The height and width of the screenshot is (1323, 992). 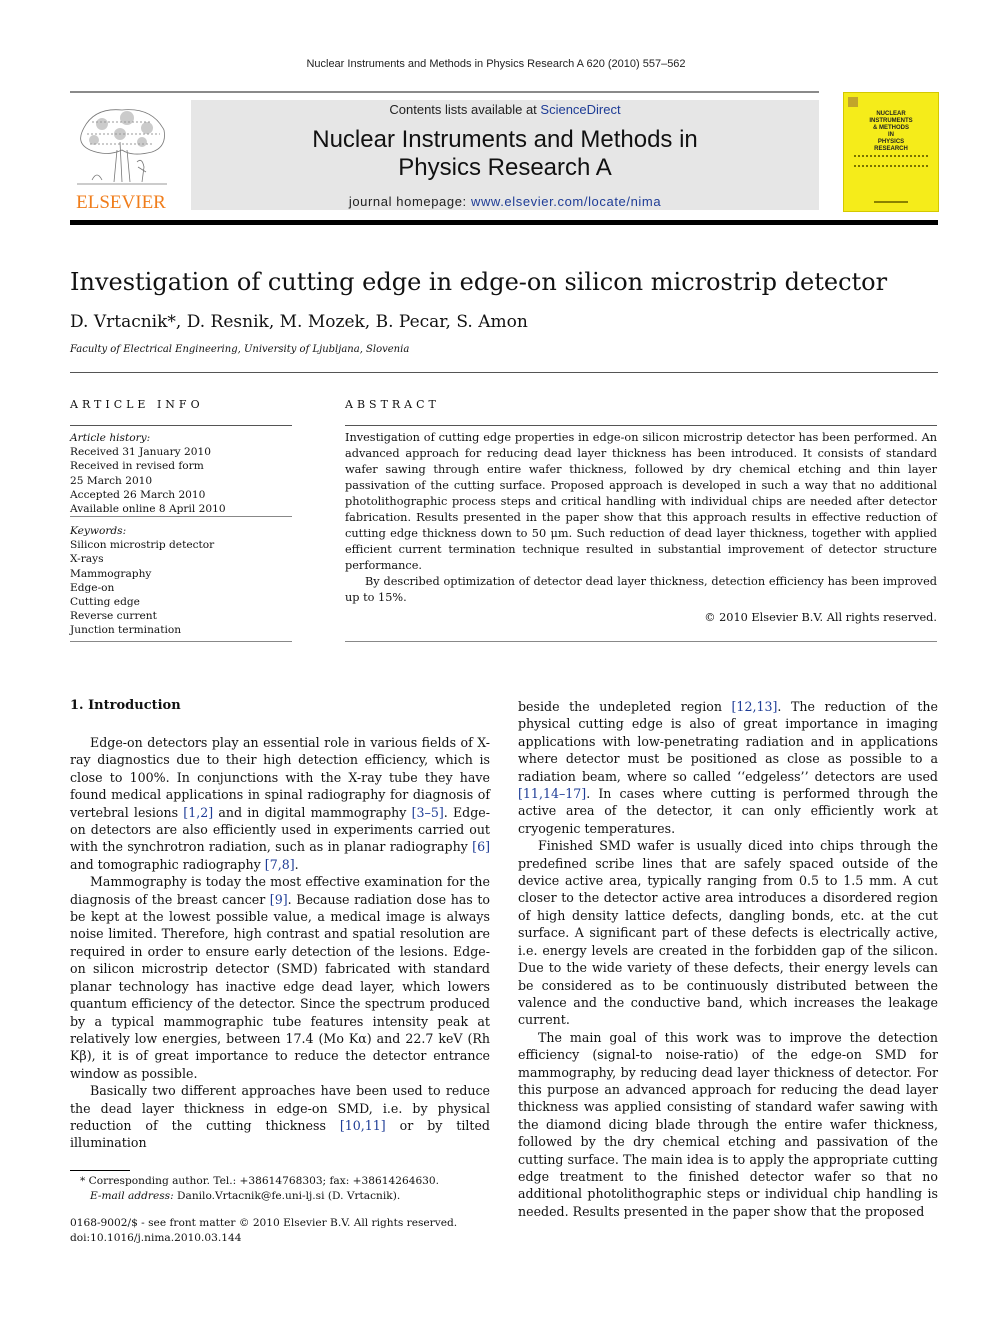 What do you see at coordinates (167, 864) in the screenshot?
I see `paragraph-text: and tomographic radiography` at bounding box center [167, 864].